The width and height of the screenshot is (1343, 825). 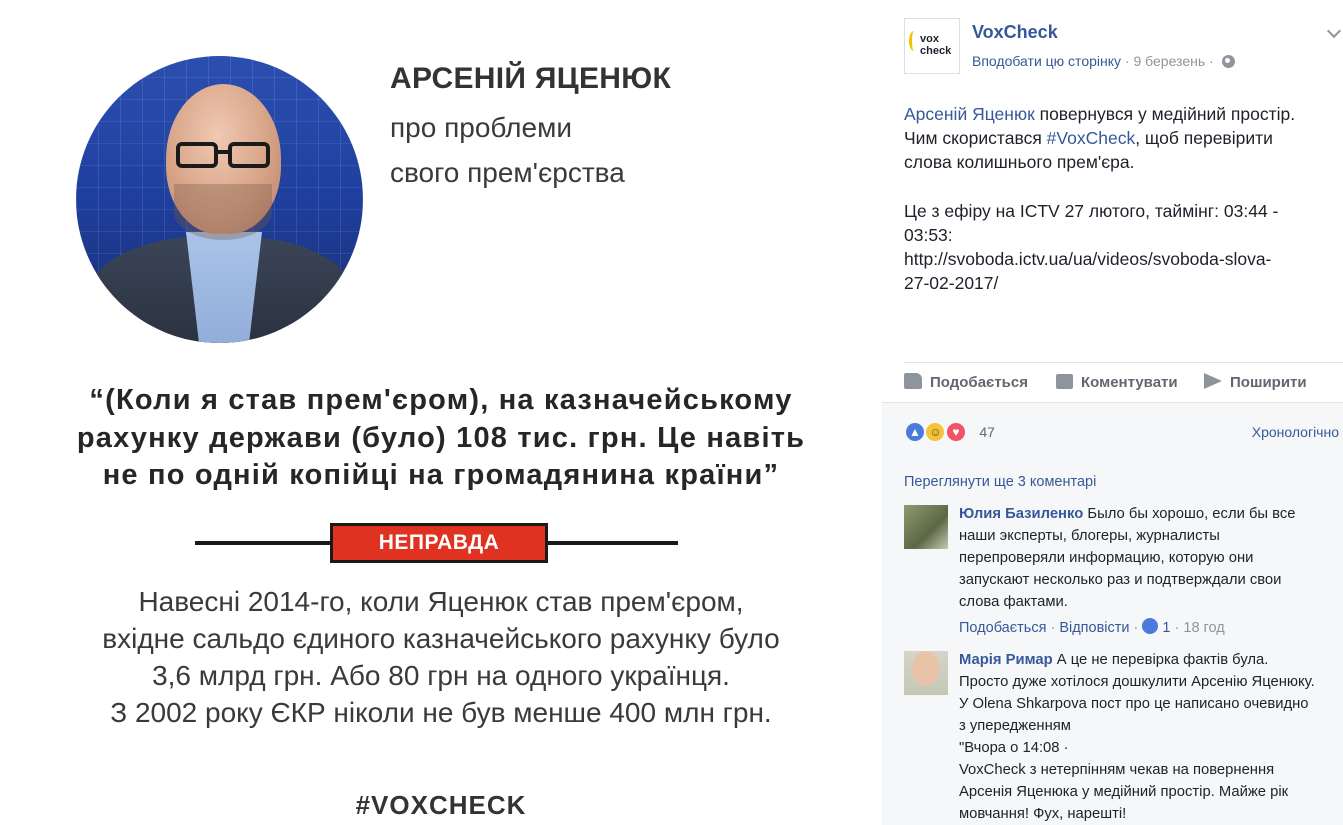 I want to click on post-meta: Вподобати цю сторінку · 9 березень ·, so click(x=1103, y=61).